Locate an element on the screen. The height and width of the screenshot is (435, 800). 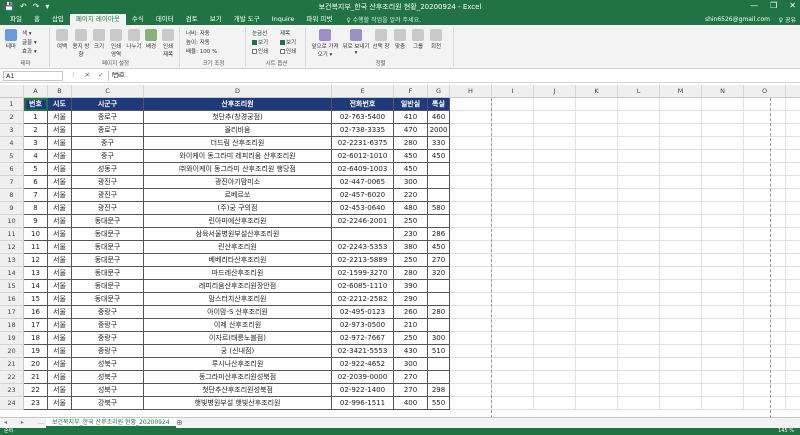
data-cell: 02-447-0065 is located at coordinates (363, 182).